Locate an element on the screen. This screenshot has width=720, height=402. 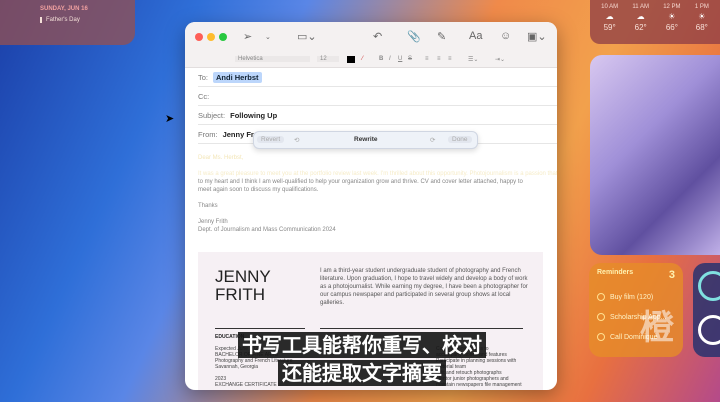
undo-icon: ⟲ is located at coordinates (296, 140).